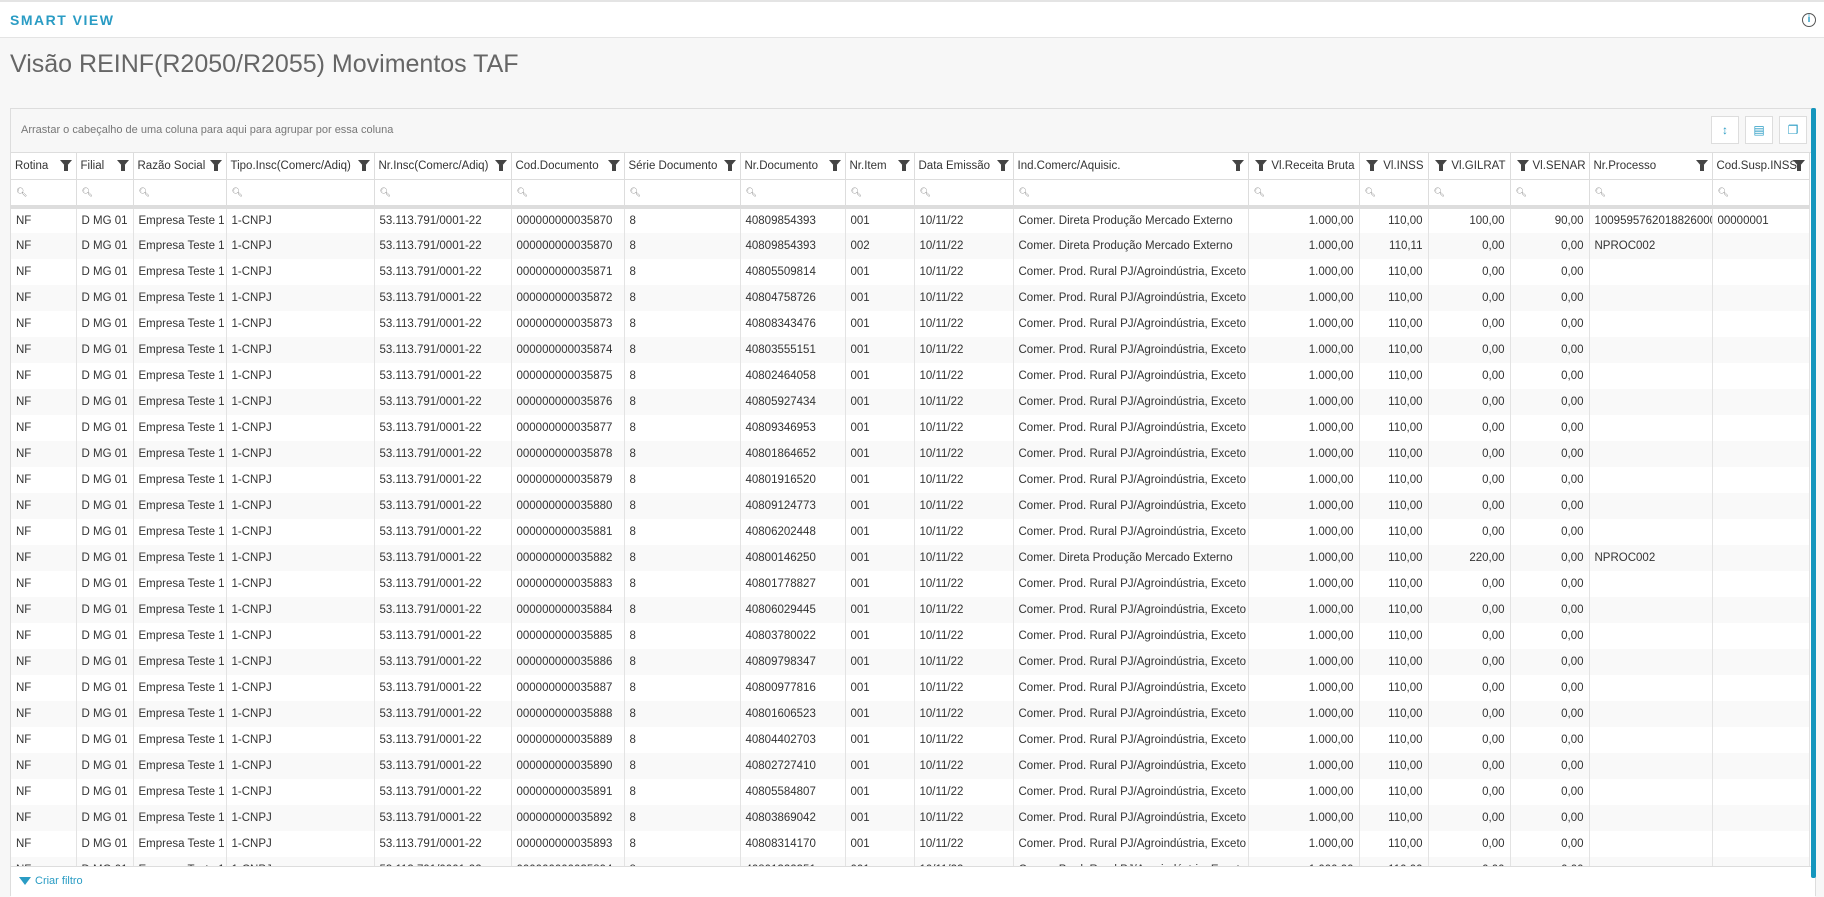 Image resolution: width=1824 pixels, height=897 pixels. What do you see at coordinates (105, 166) in the screenshot?
I see `column-header: Filial` at bounding box center [105, 166].